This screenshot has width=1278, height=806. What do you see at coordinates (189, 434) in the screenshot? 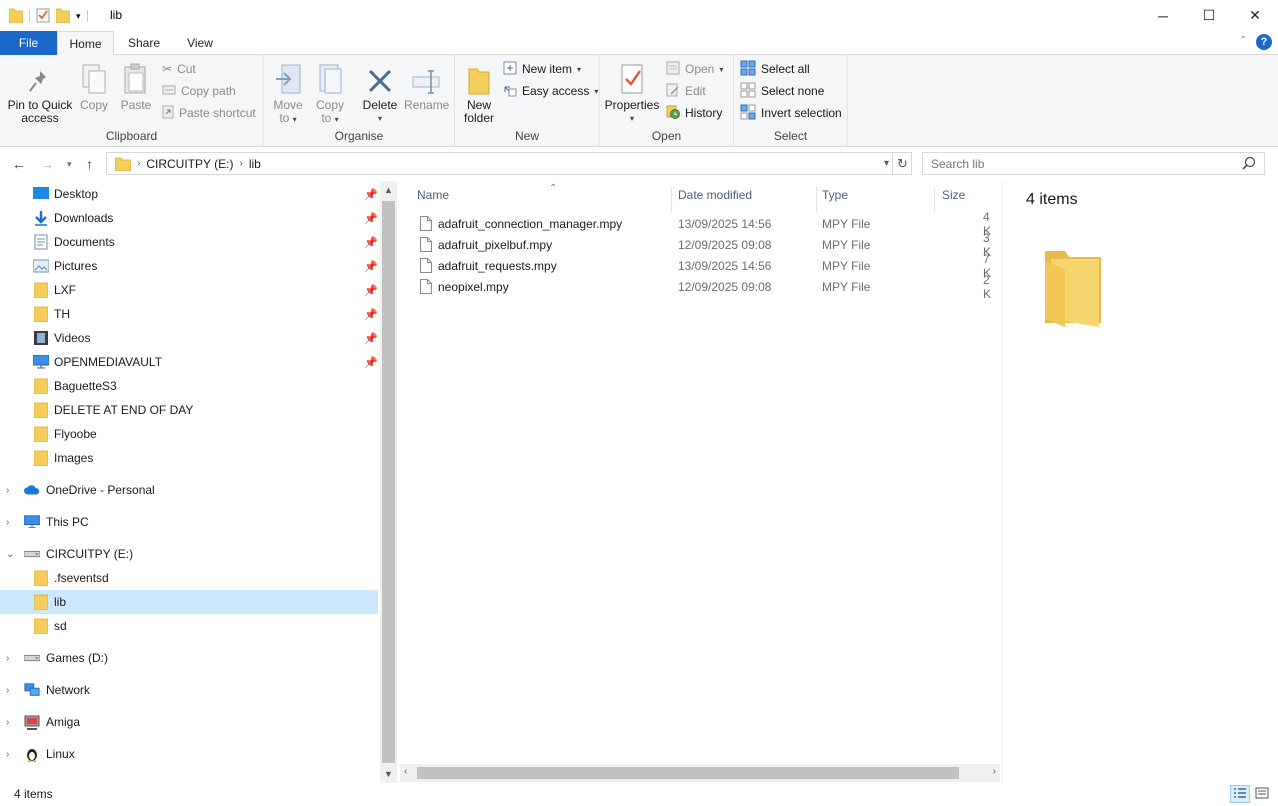
I see `nav-item-flyoobe: Flyoobe` at bounding box center [189, 434].